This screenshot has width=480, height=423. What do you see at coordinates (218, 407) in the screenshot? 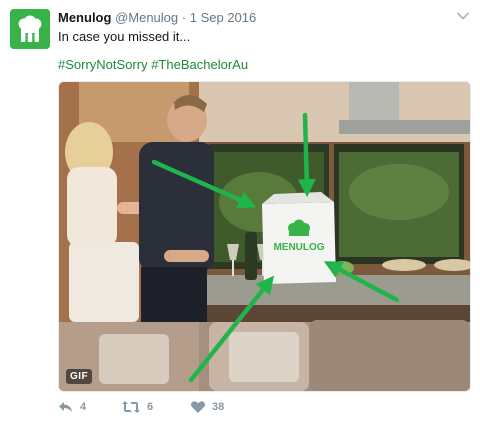
I see `like-count: 38` at bounding box center [218, 407].